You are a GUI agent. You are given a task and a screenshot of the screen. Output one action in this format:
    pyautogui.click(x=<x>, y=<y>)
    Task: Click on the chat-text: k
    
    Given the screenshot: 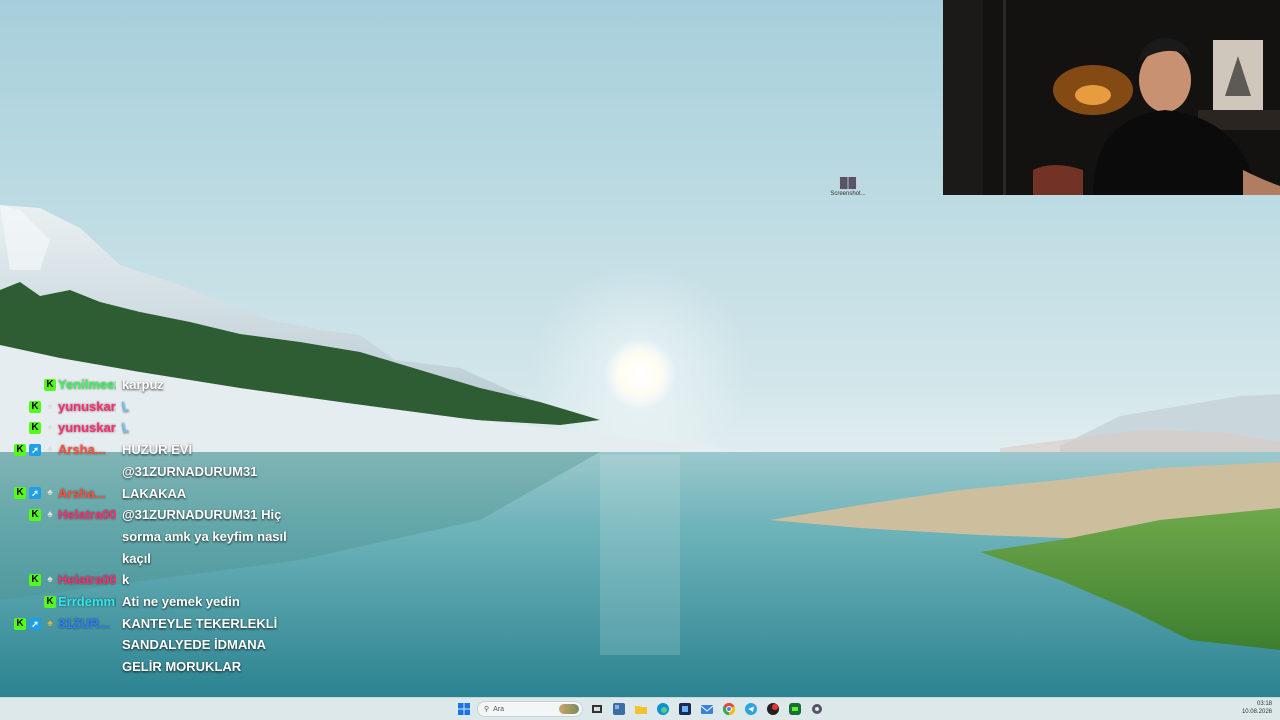 What is the action you would take?
    pyautogui.click(x=126, y=580)
    